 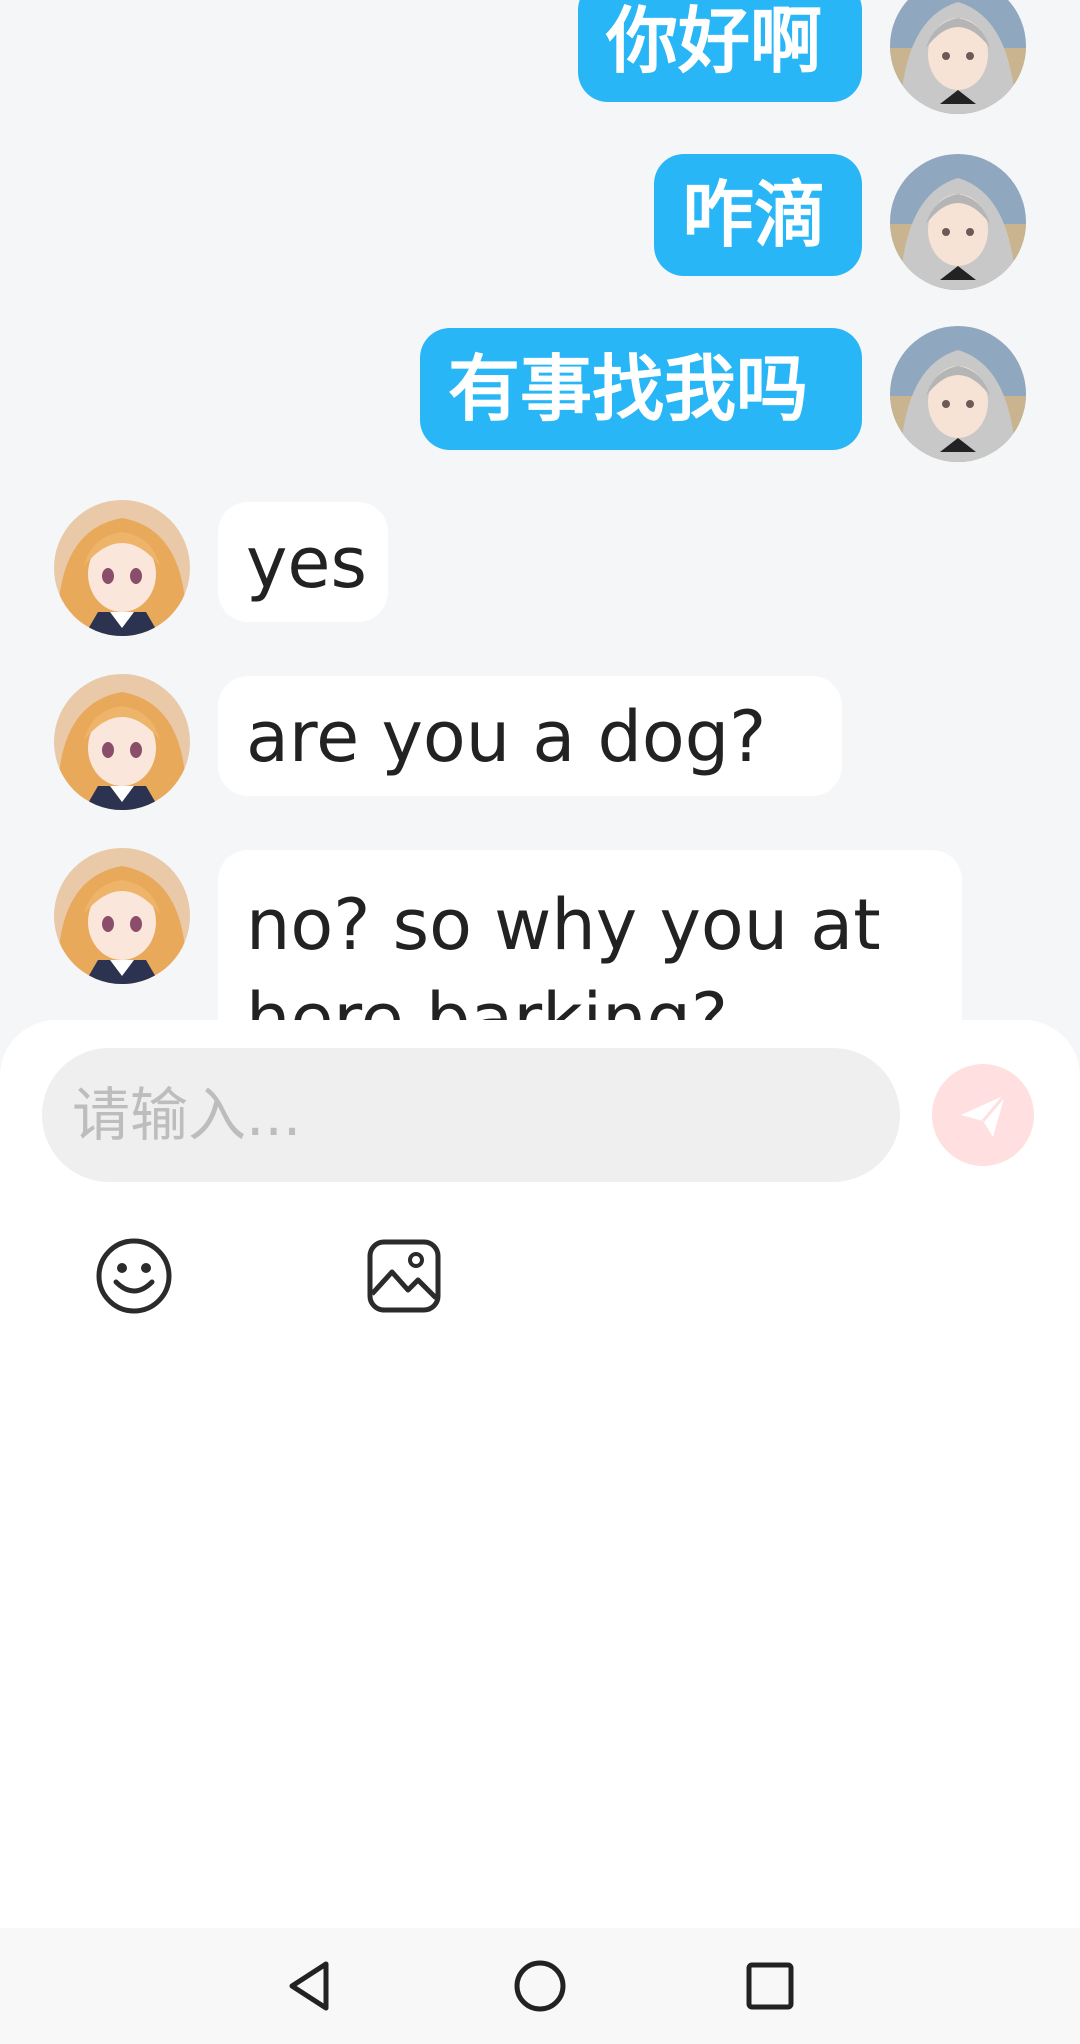 What do you see at coordinates (471, 1115) in the screenshot?
I see `message-input` at bounding box center [471, 1115].